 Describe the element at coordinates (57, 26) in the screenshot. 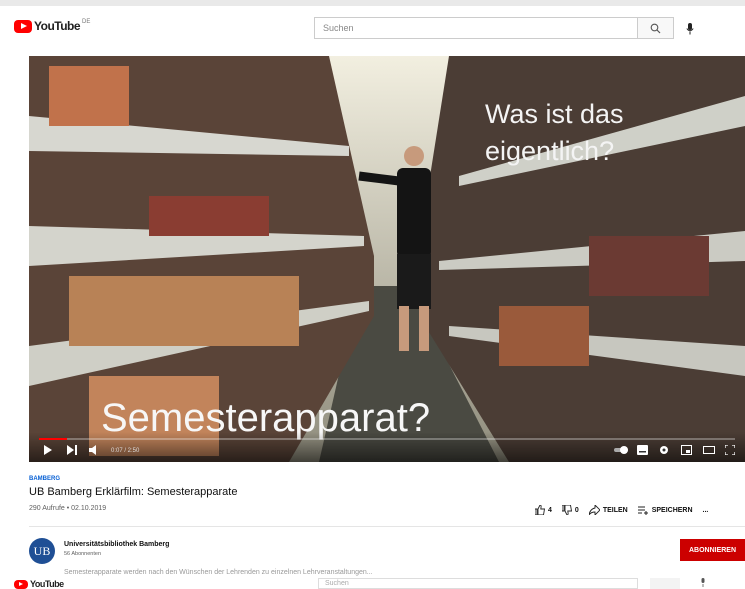

I see `logo-text: YouTube` at that location.